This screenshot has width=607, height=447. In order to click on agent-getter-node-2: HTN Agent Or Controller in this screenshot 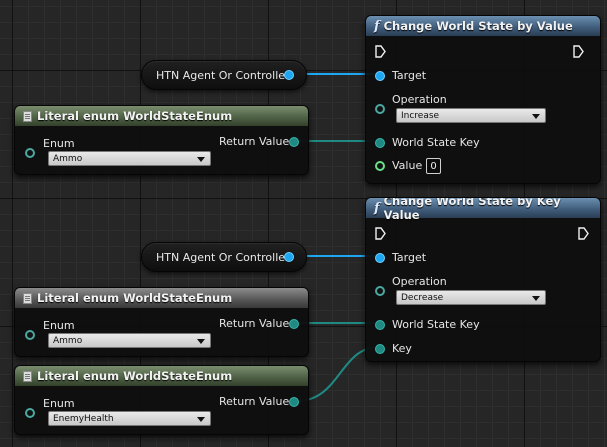, I will do `click(224, 257)`.